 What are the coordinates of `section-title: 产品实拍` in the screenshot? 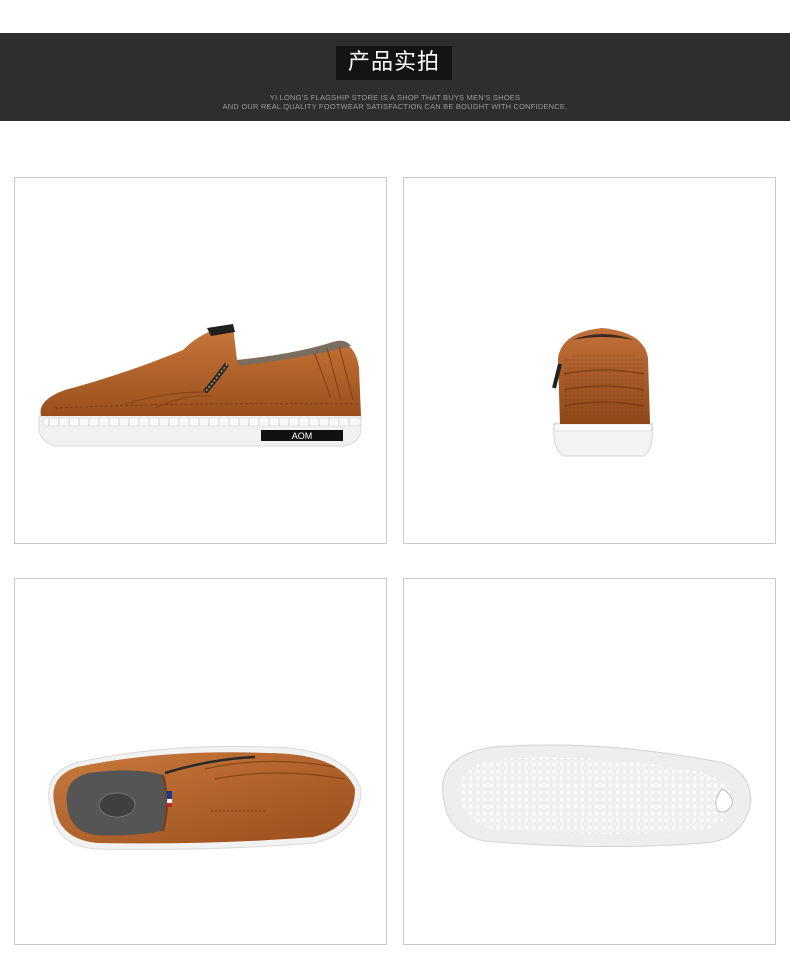 It's located at (394, 63).